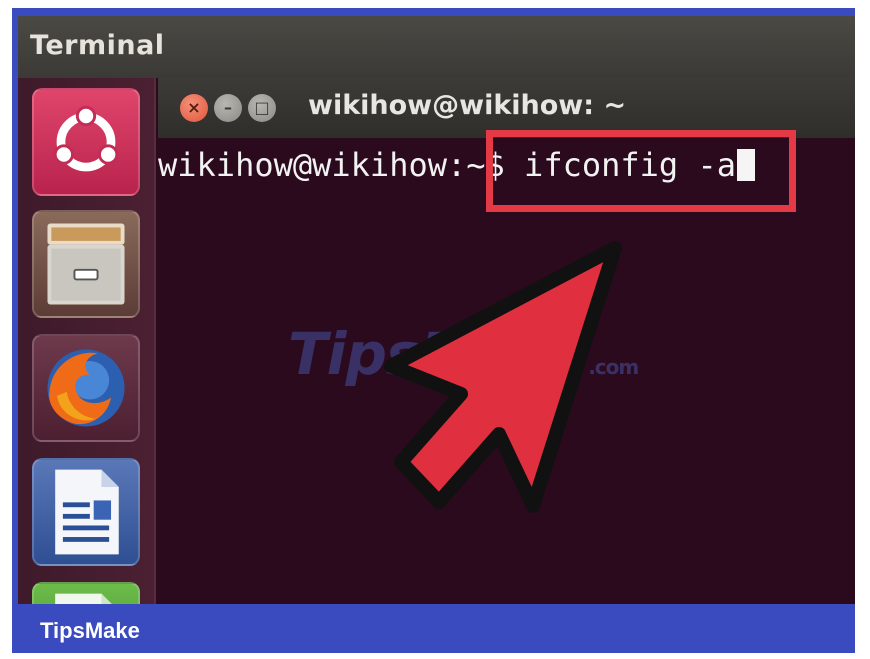 The height and width of the screenshot is (659, 870). I want to click on firefox-icon, so click(86, 388).